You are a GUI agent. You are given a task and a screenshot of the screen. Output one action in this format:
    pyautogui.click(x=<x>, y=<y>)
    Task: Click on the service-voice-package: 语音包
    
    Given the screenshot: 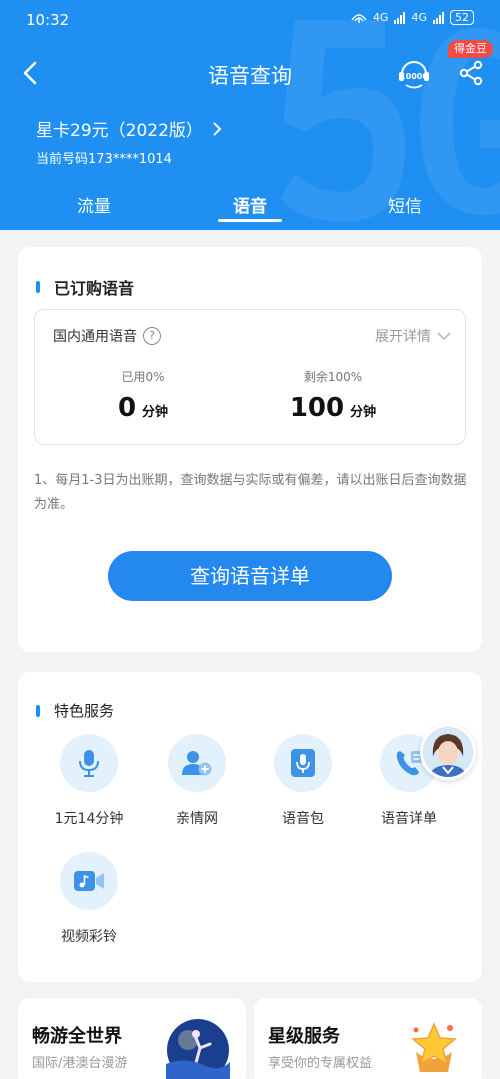 What is the action you would take?
    pyautogui.click(x=303, y=781)
    